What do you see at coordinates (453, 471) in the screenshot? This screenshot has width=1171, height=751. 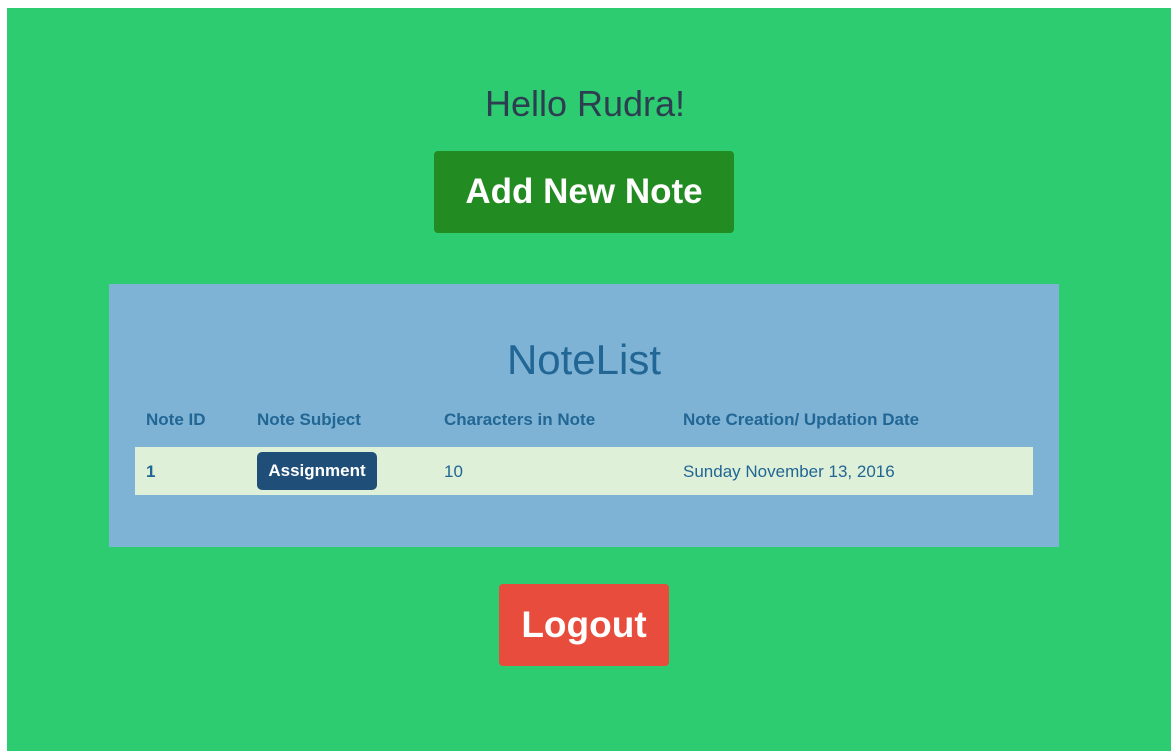 I see `note-characters-cell: 10` at bounding box center [453, 471].